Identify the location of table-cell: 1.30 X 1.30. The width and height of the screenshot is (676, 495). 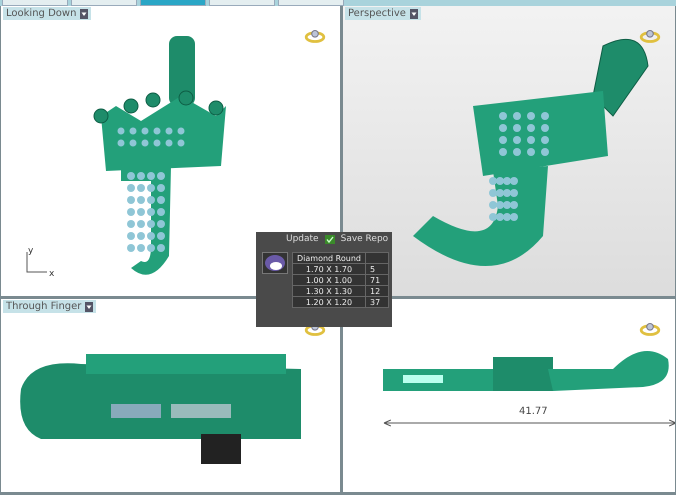
(329, 291).